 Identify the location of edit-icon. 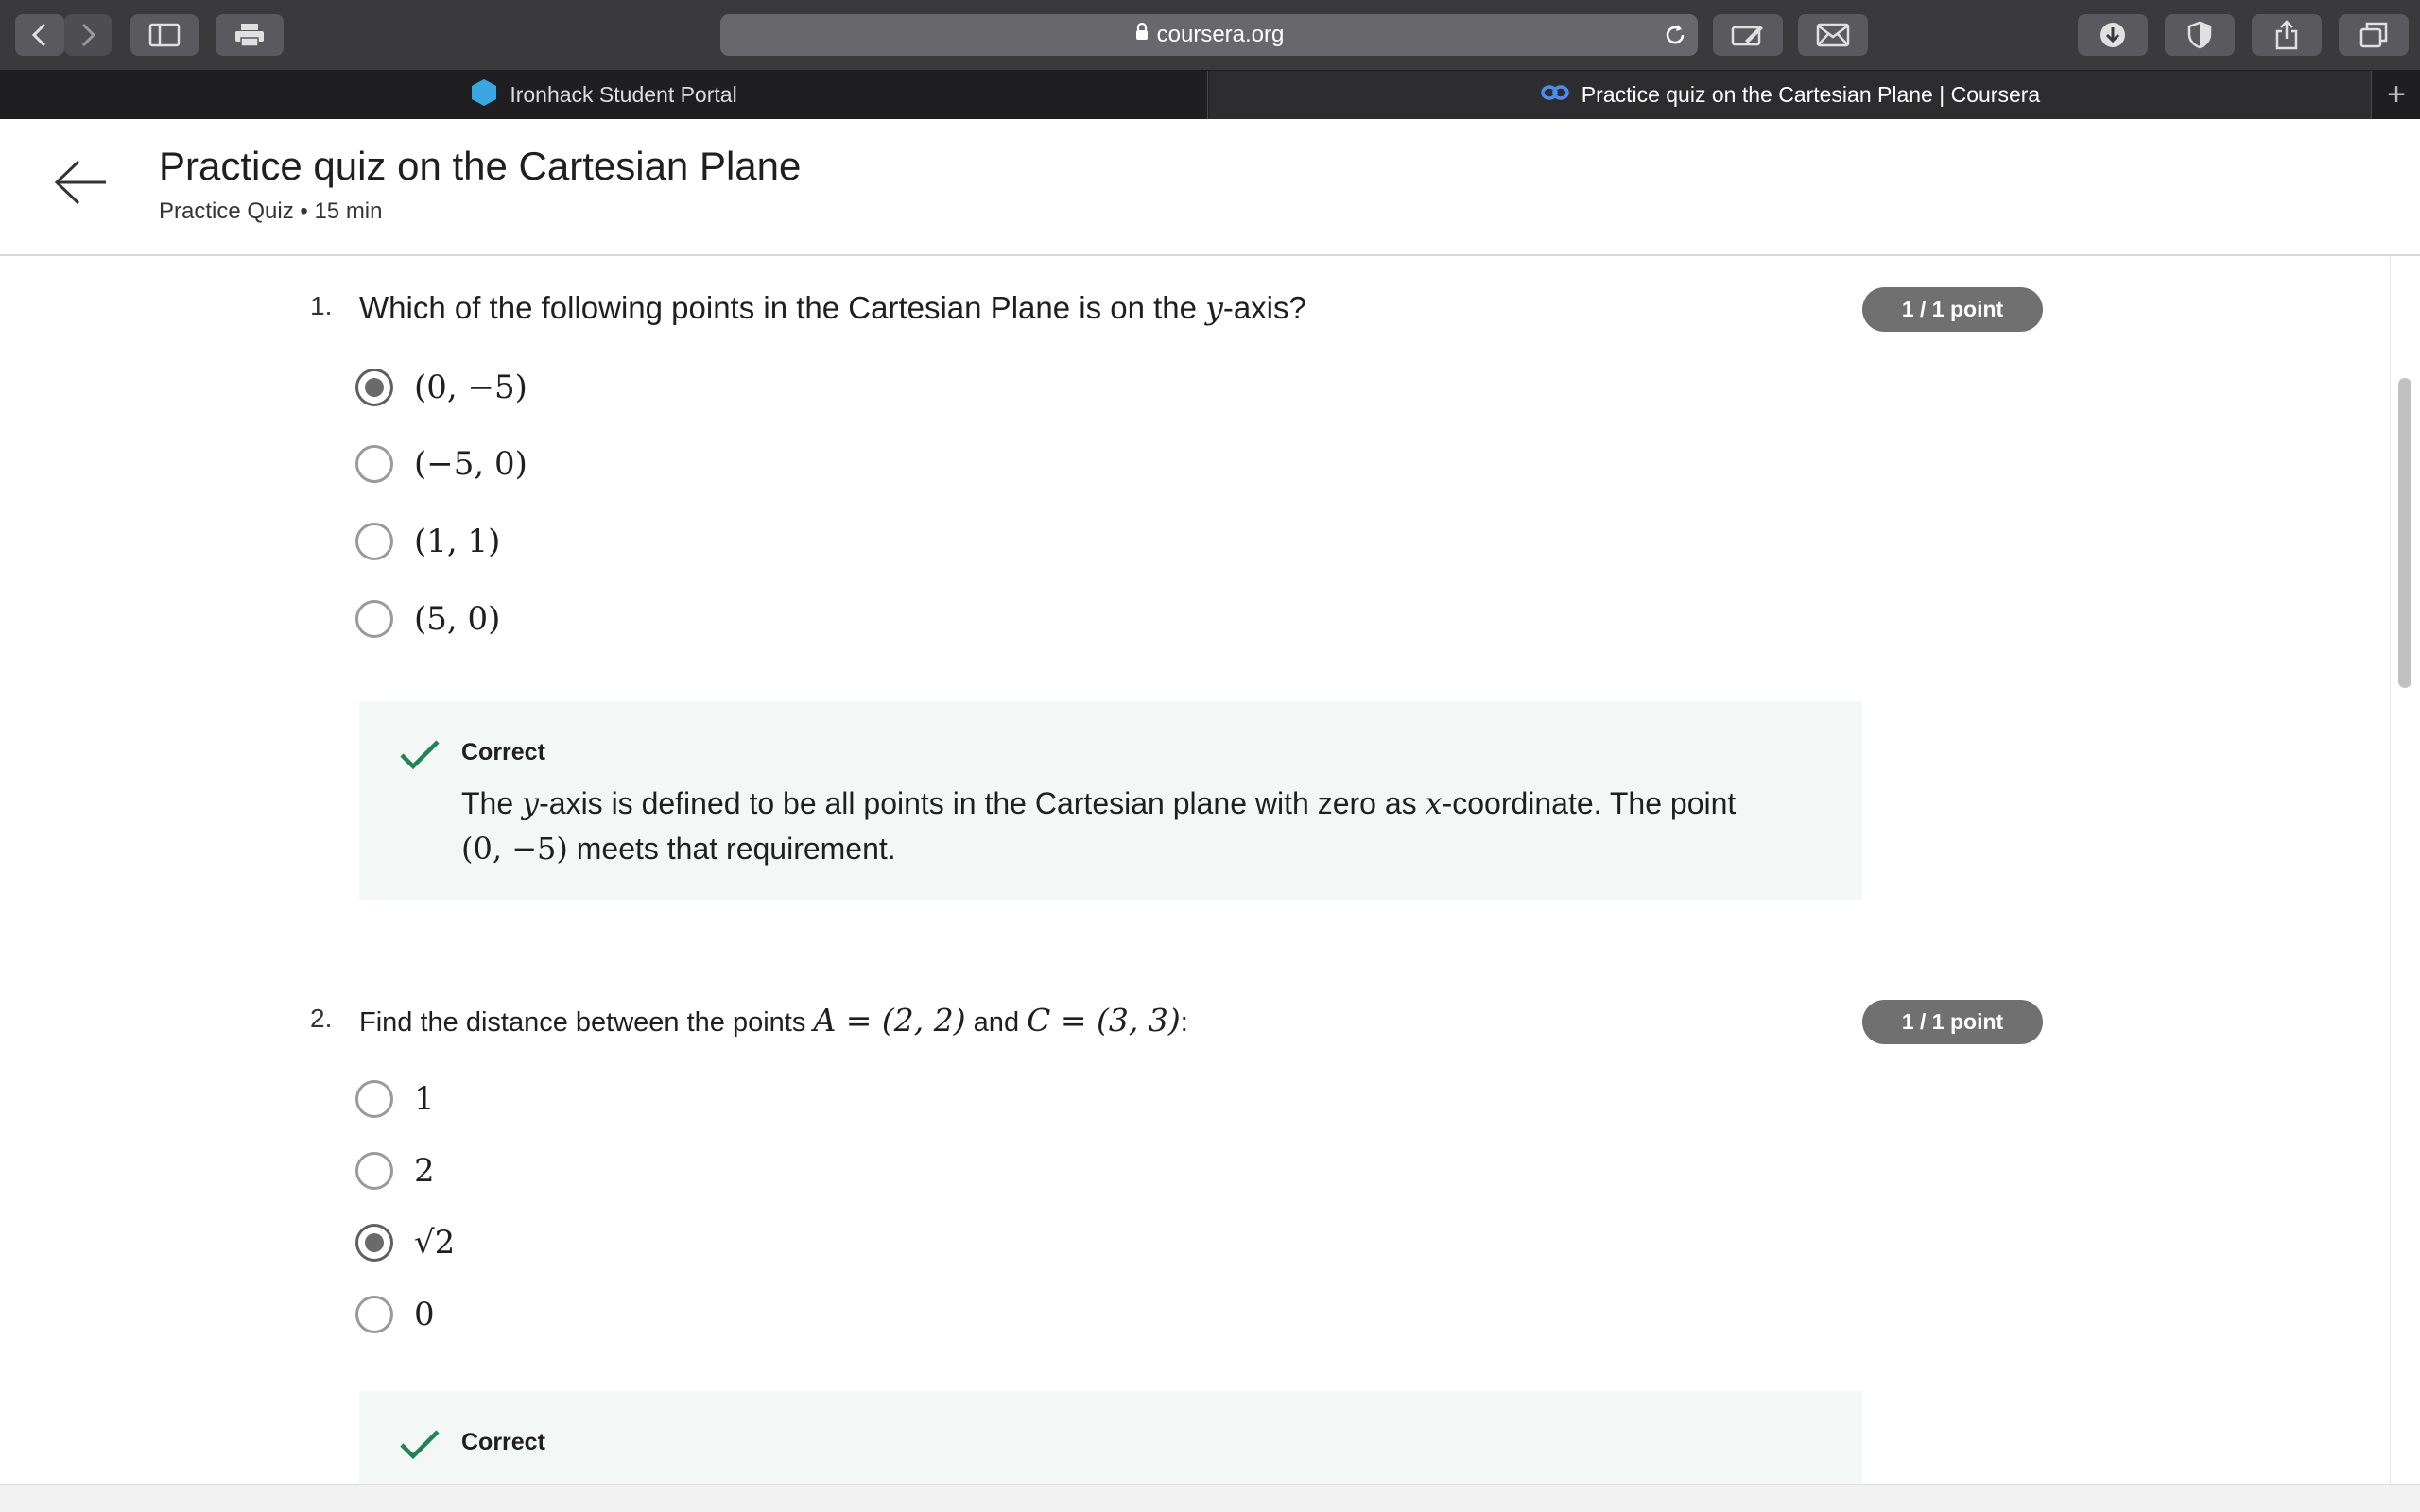
(1747, 36).